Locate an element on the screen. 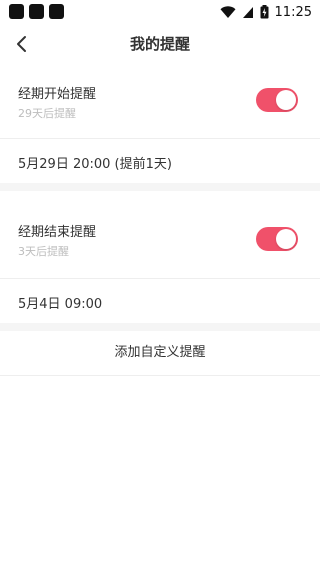 The height and width of the screenshot is (568, 320). reminder-time-row-start: 5月29日 20:00 (提前1天) is located at coordinates (160, 161).